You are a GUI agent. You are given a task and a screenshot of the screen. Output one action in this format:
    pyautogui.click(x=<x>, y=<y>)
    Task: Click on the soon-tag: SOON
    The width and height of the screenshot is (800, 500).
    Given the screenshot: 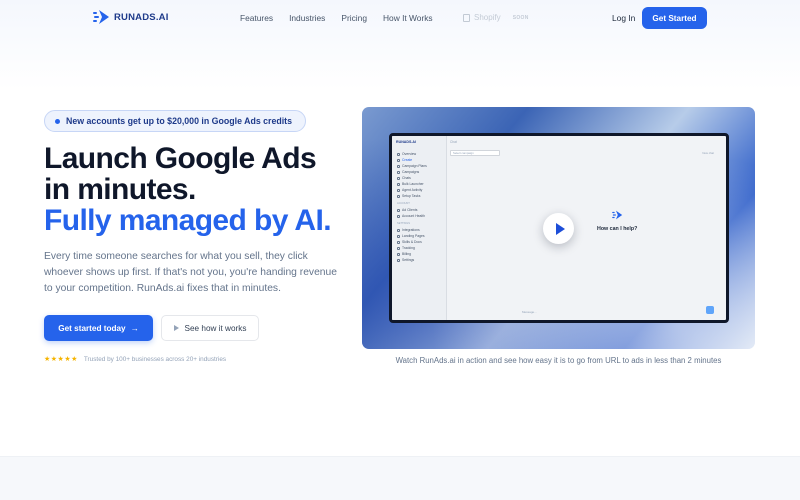 What is the action you would take?
    pyautogui.click(x=520, y=17)
    